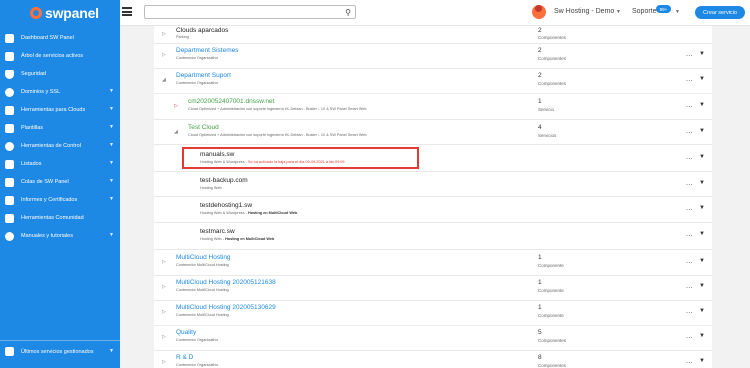 The image size is (750, 368). Describe the element at coordinates (243, 18) in the screenshot. I see `search-input` at that location.